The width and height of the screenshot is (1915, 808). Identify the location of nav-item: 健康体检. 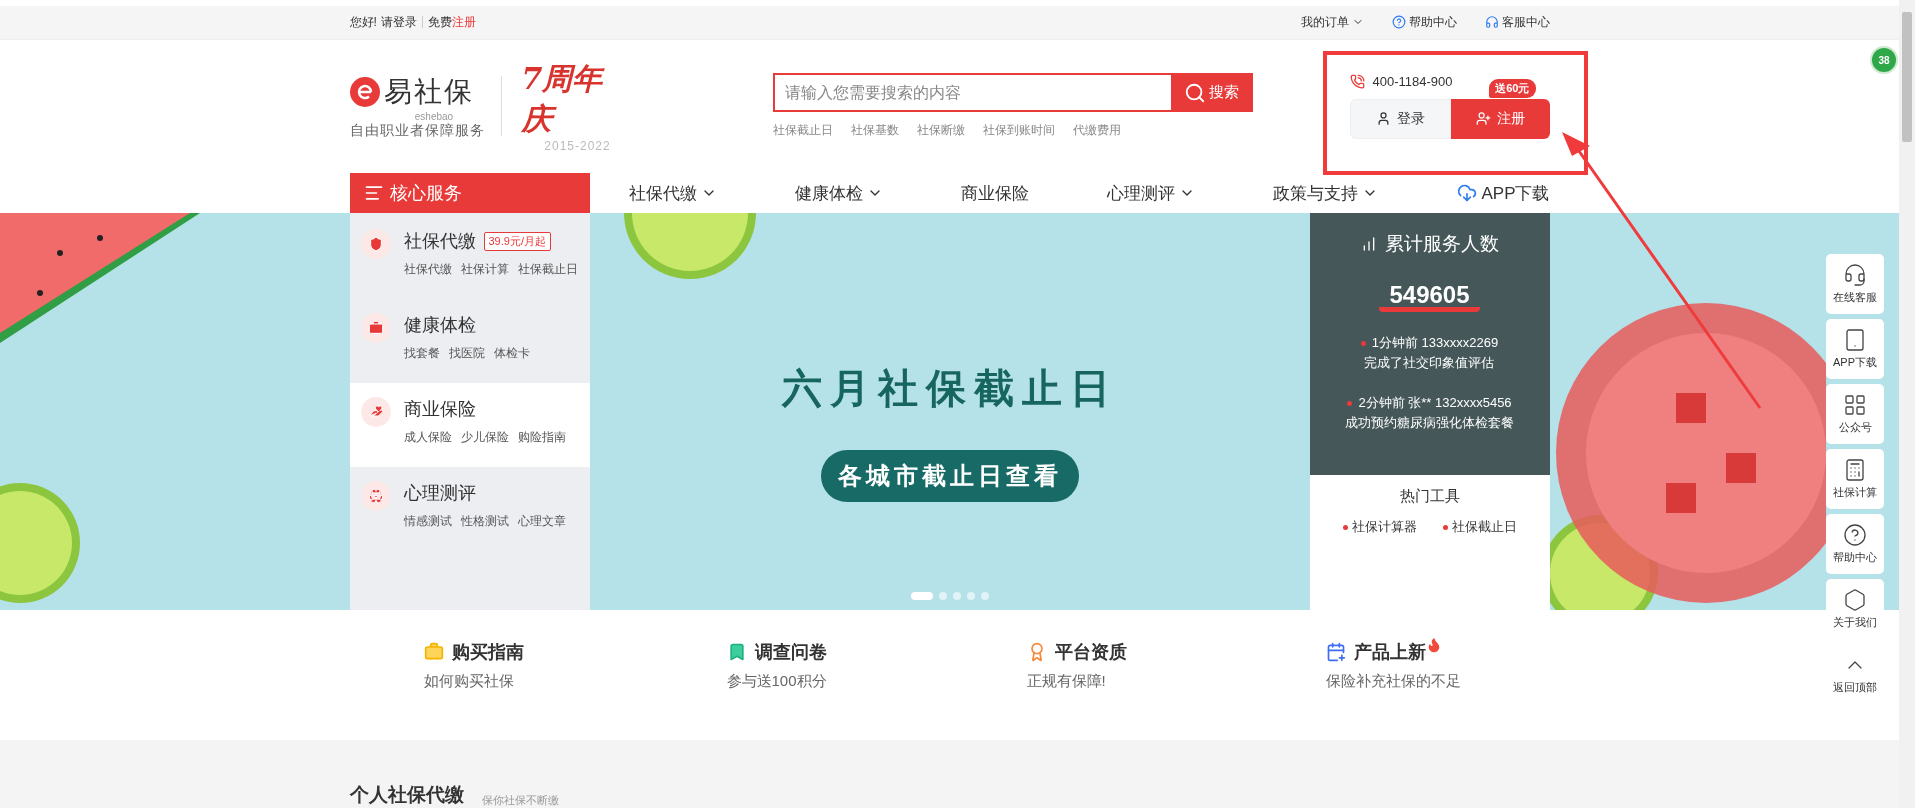
(838, 193).